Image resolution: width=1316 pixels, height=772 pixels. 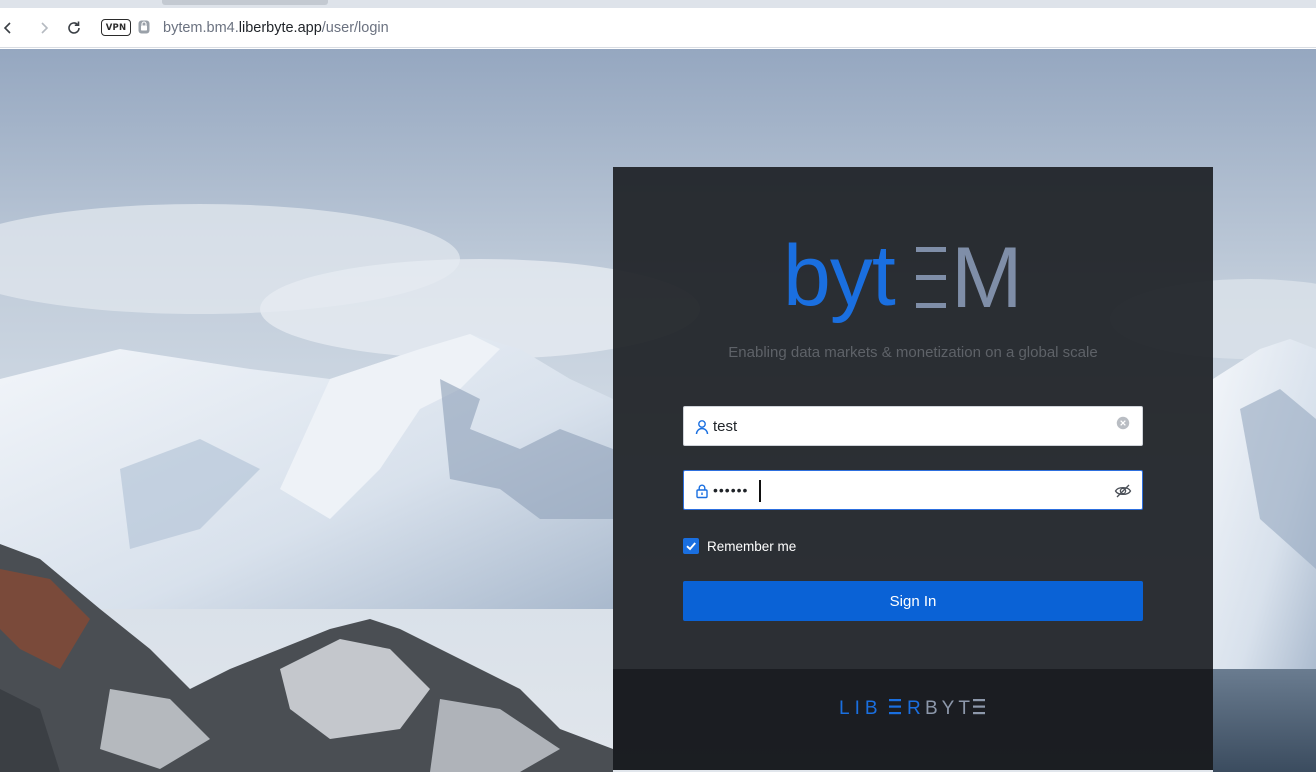 I want to click on bytem-logo: byt M, so click(x=903, y=279).